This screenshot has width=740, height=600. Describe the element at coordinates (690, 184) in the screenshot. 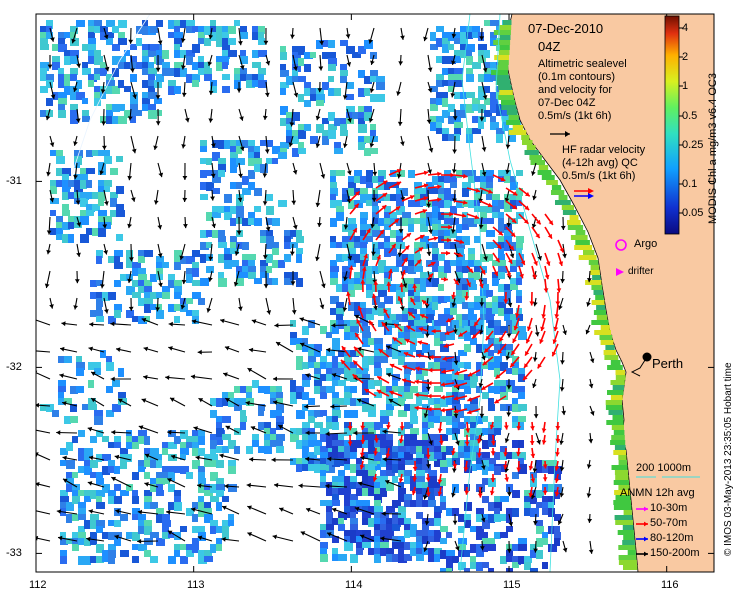

I see `colorbar-tick-0.1: 0.1` at that location.